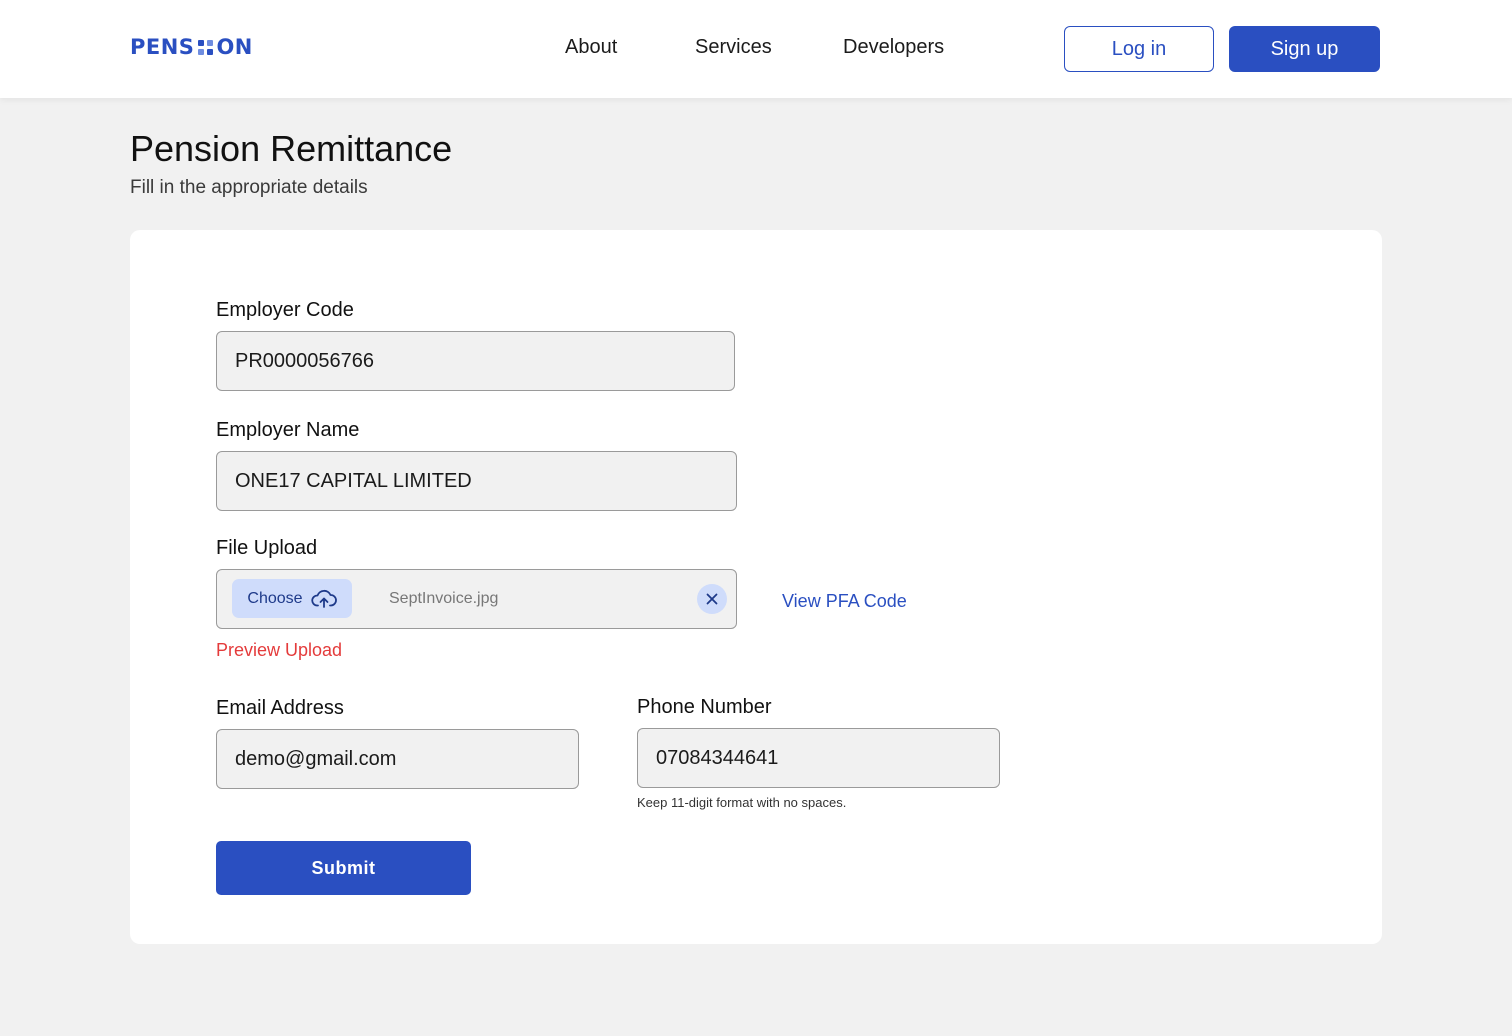 The height and width of the screenshot is (1036, 1512). What do you see at coordinates (742, 802) in the screenshot?
I see `phone-hint: Keep 11-digit format with no spaces.` at bounding box center [742, 802].